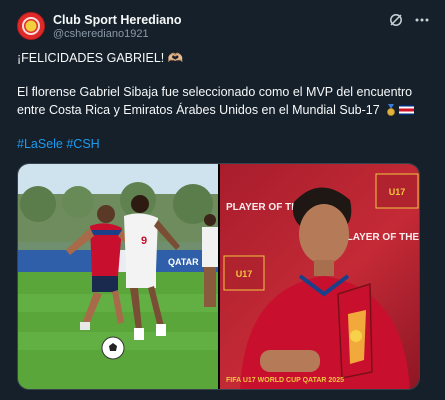 The height and width of the screenshot is (400, 445). What do you see at coordinates (396, 20) in the screenshot?
I see `grok-icon` at bounding box center [396, 20].